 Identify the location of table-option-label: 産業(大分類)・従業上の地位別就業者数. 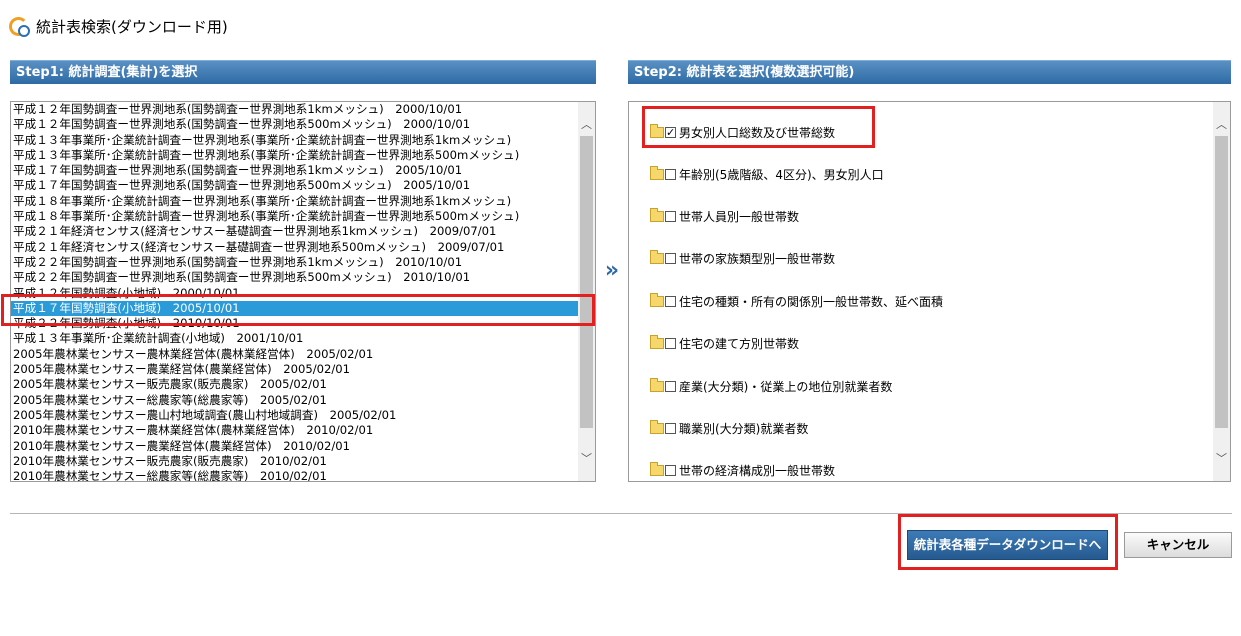
(786, 386).